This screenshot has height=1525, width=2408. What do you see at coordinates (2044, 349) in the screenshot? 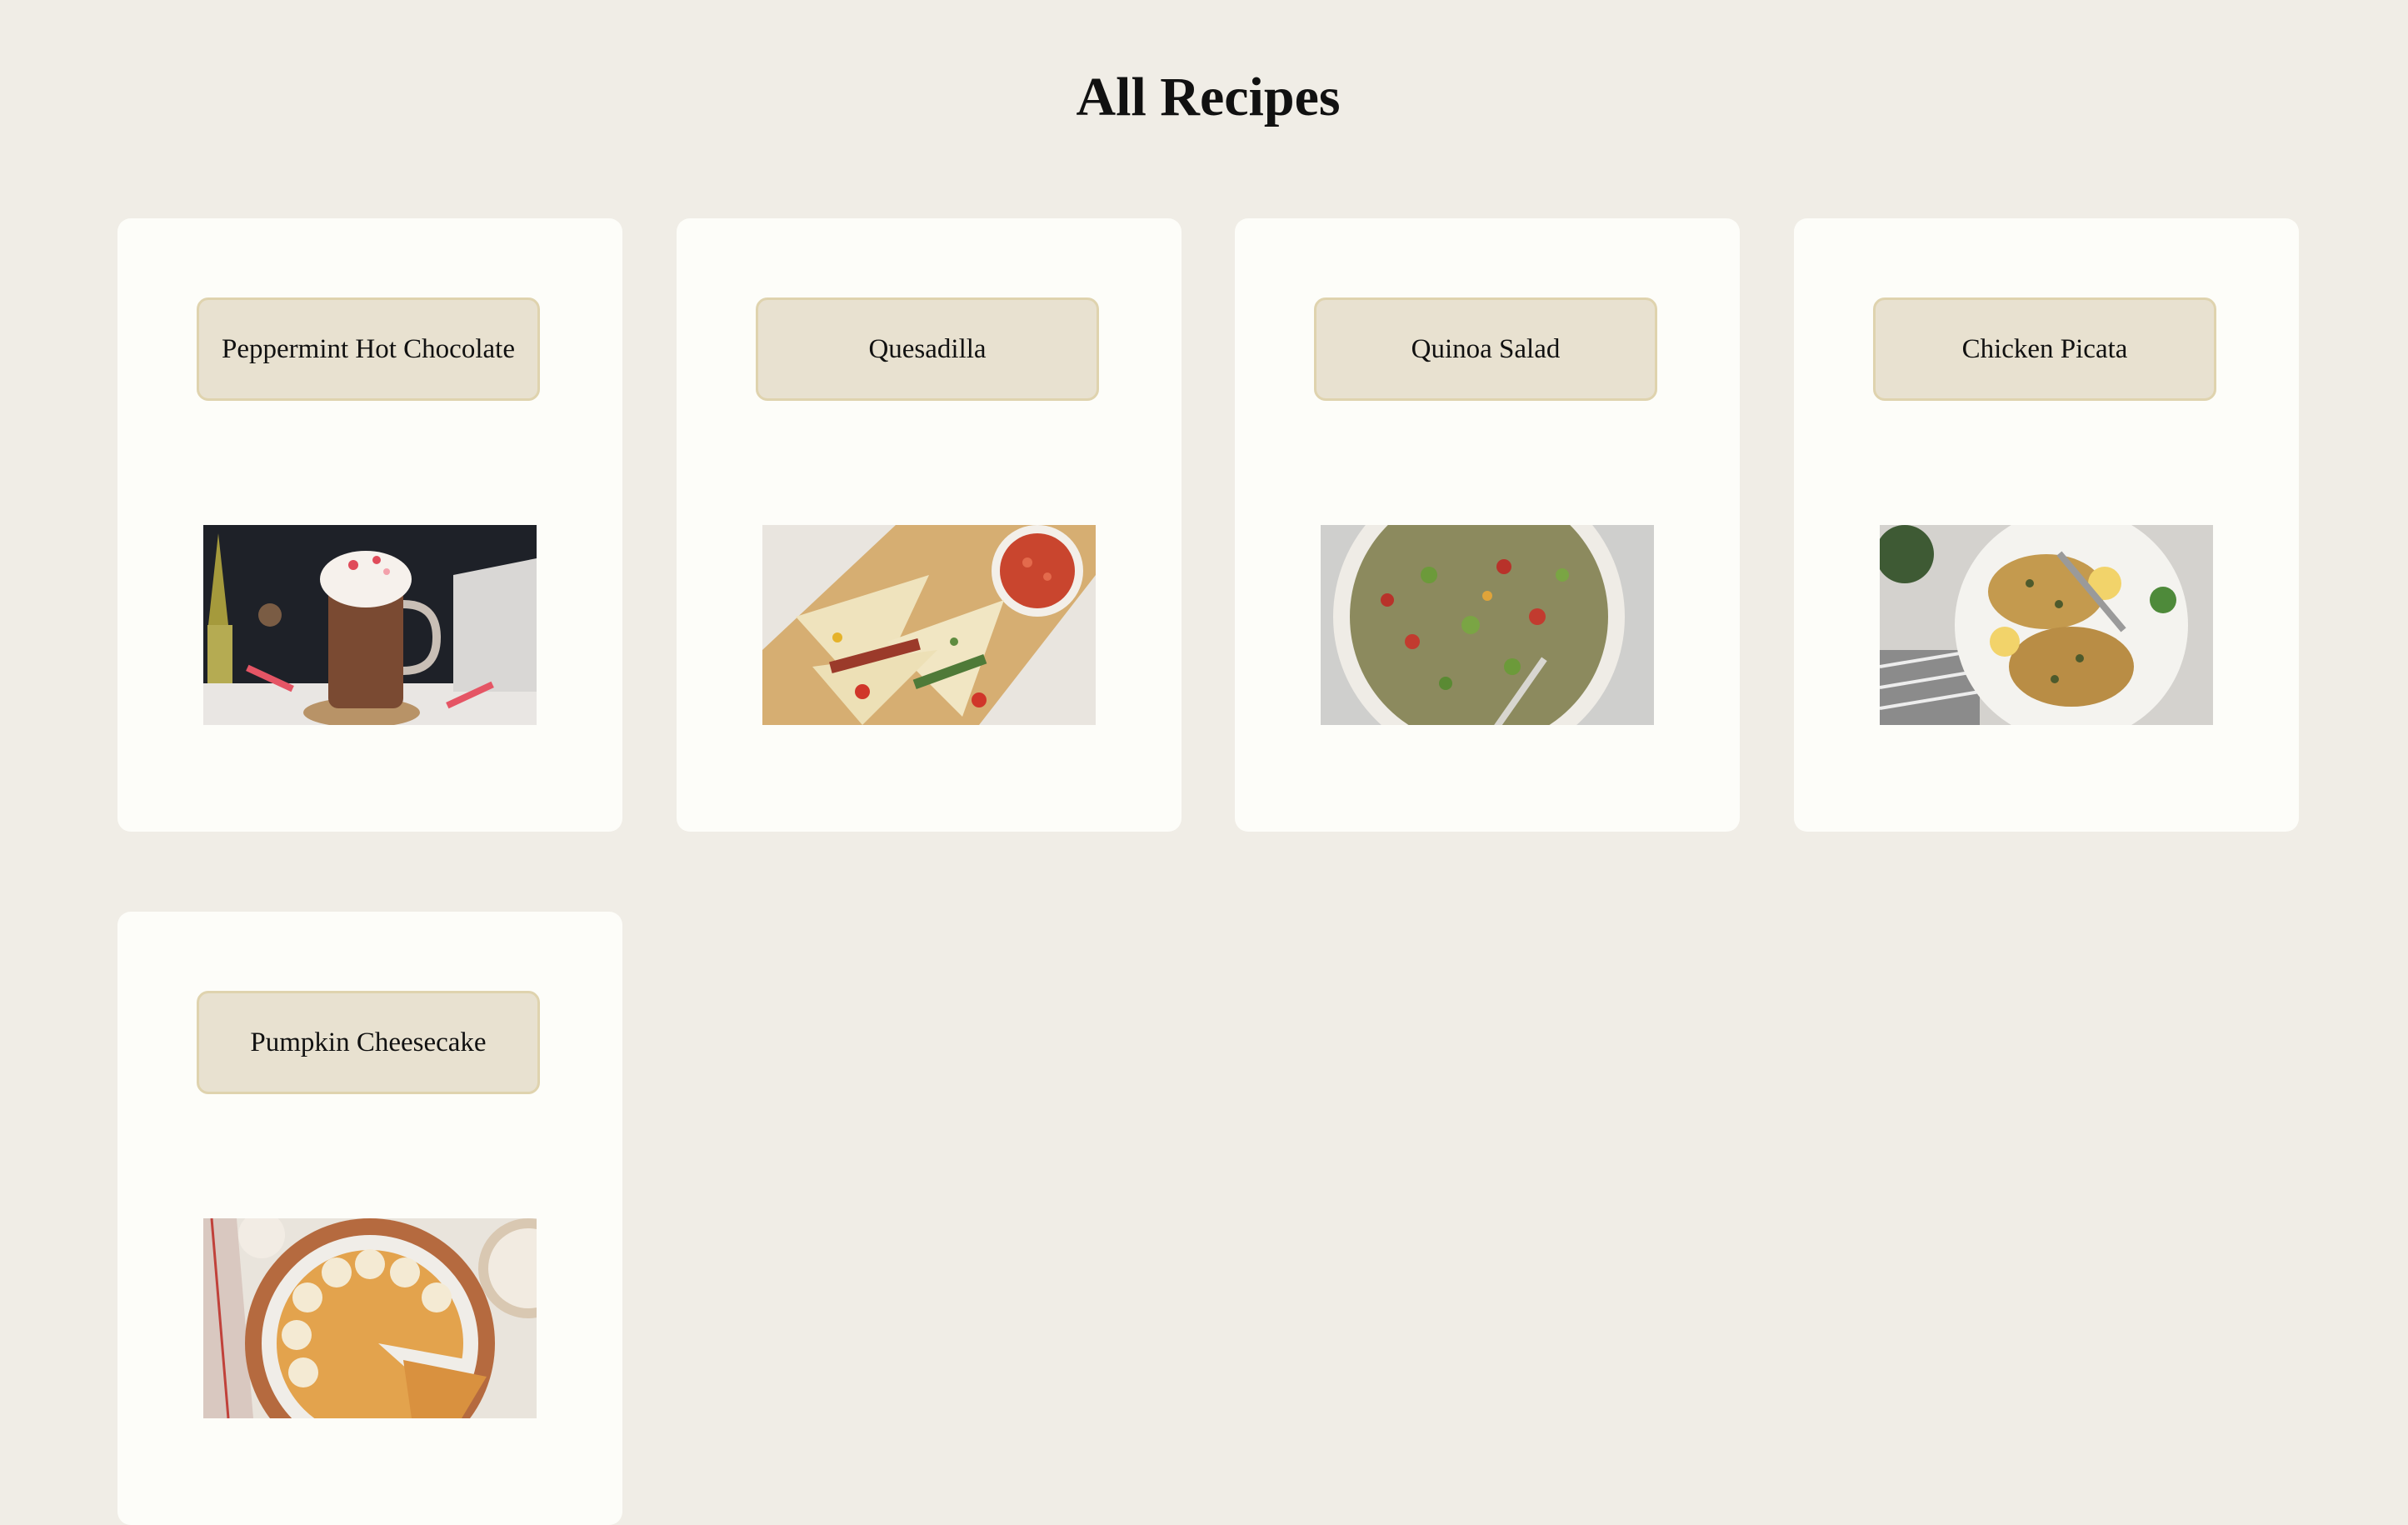
I see `recipe-button: Chicken Picata` at bounding box center [2044, 349].